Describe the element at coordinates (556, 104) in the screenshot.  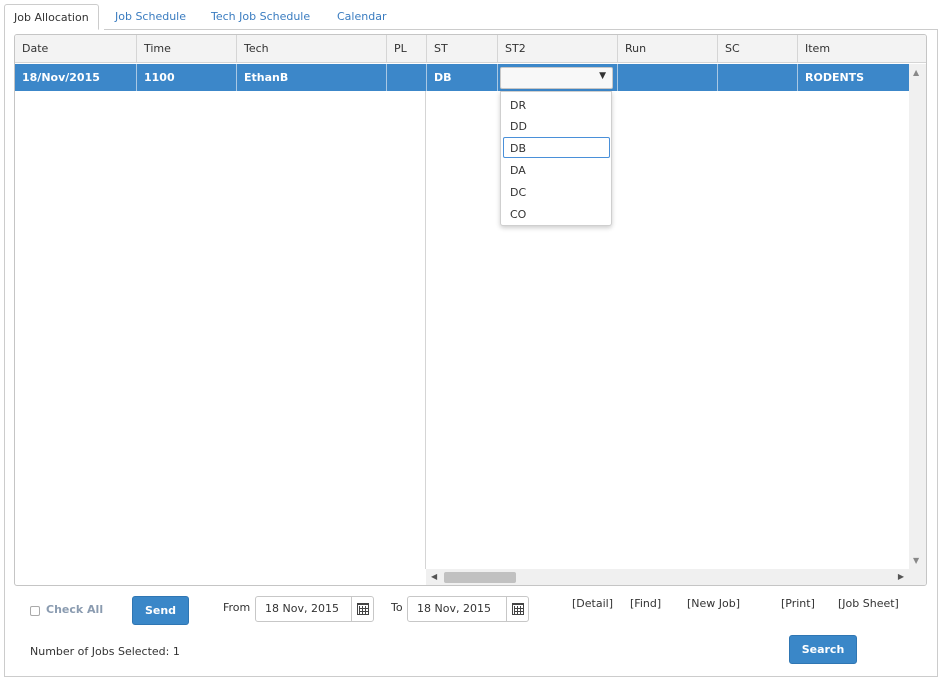
I see `dropdown-option-dr: DR` at that location.